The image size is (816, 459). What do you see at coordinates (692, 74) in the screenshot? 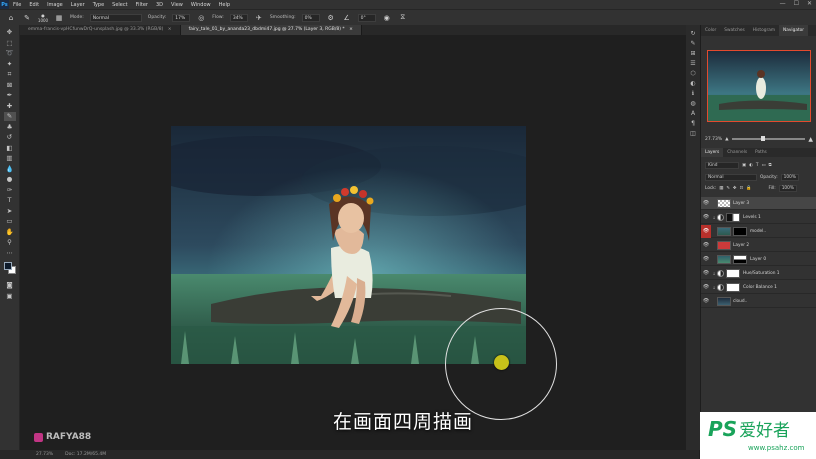
I see `3d-icon: ⬡` at bounding box center [692, 74].